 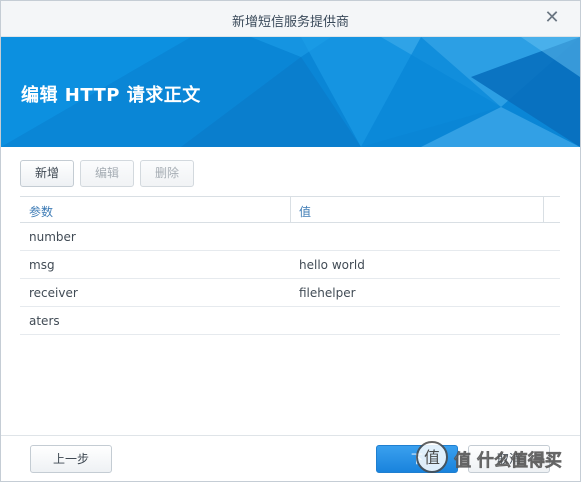 I want to click on column-header-value: 值, so click(x=305, y=211).